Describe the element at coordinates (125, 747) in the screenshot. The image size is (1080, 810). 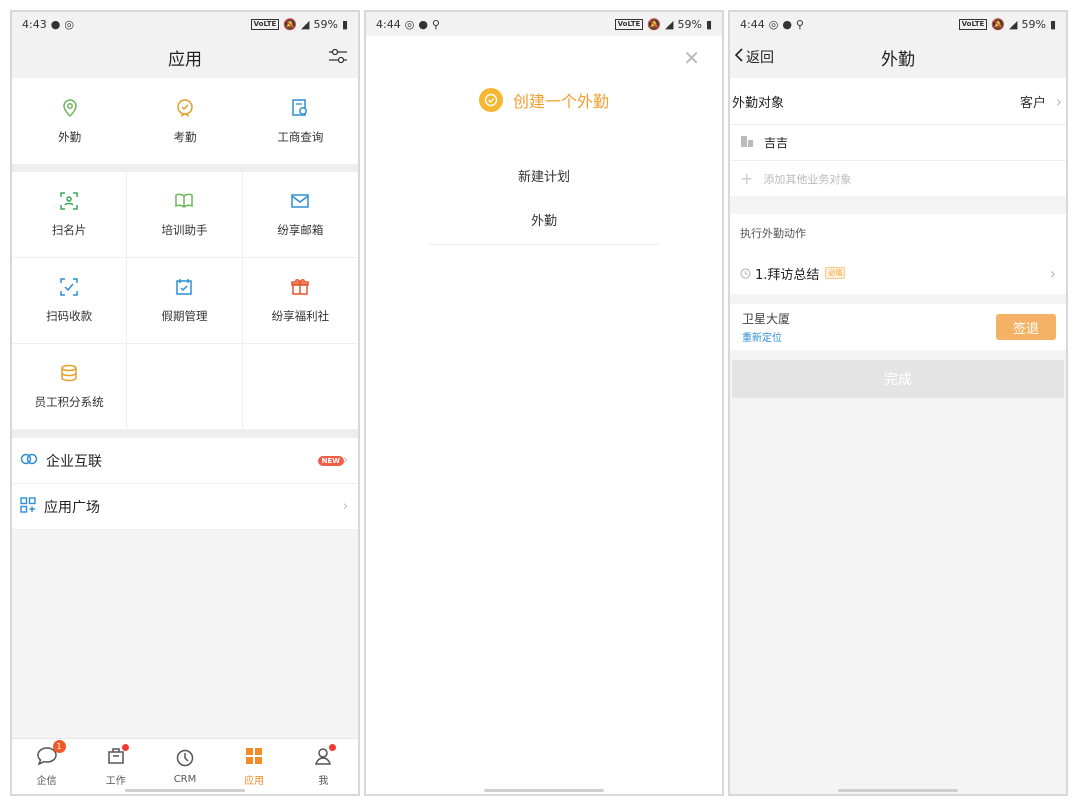
I see `notification-dot` at that location.